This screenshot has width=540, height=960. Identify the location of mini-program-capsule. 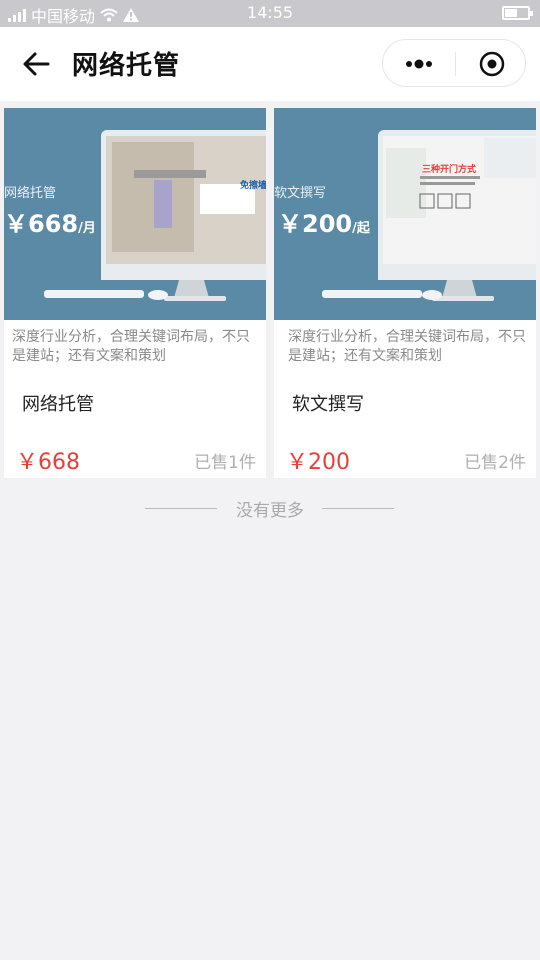
(454, 63).